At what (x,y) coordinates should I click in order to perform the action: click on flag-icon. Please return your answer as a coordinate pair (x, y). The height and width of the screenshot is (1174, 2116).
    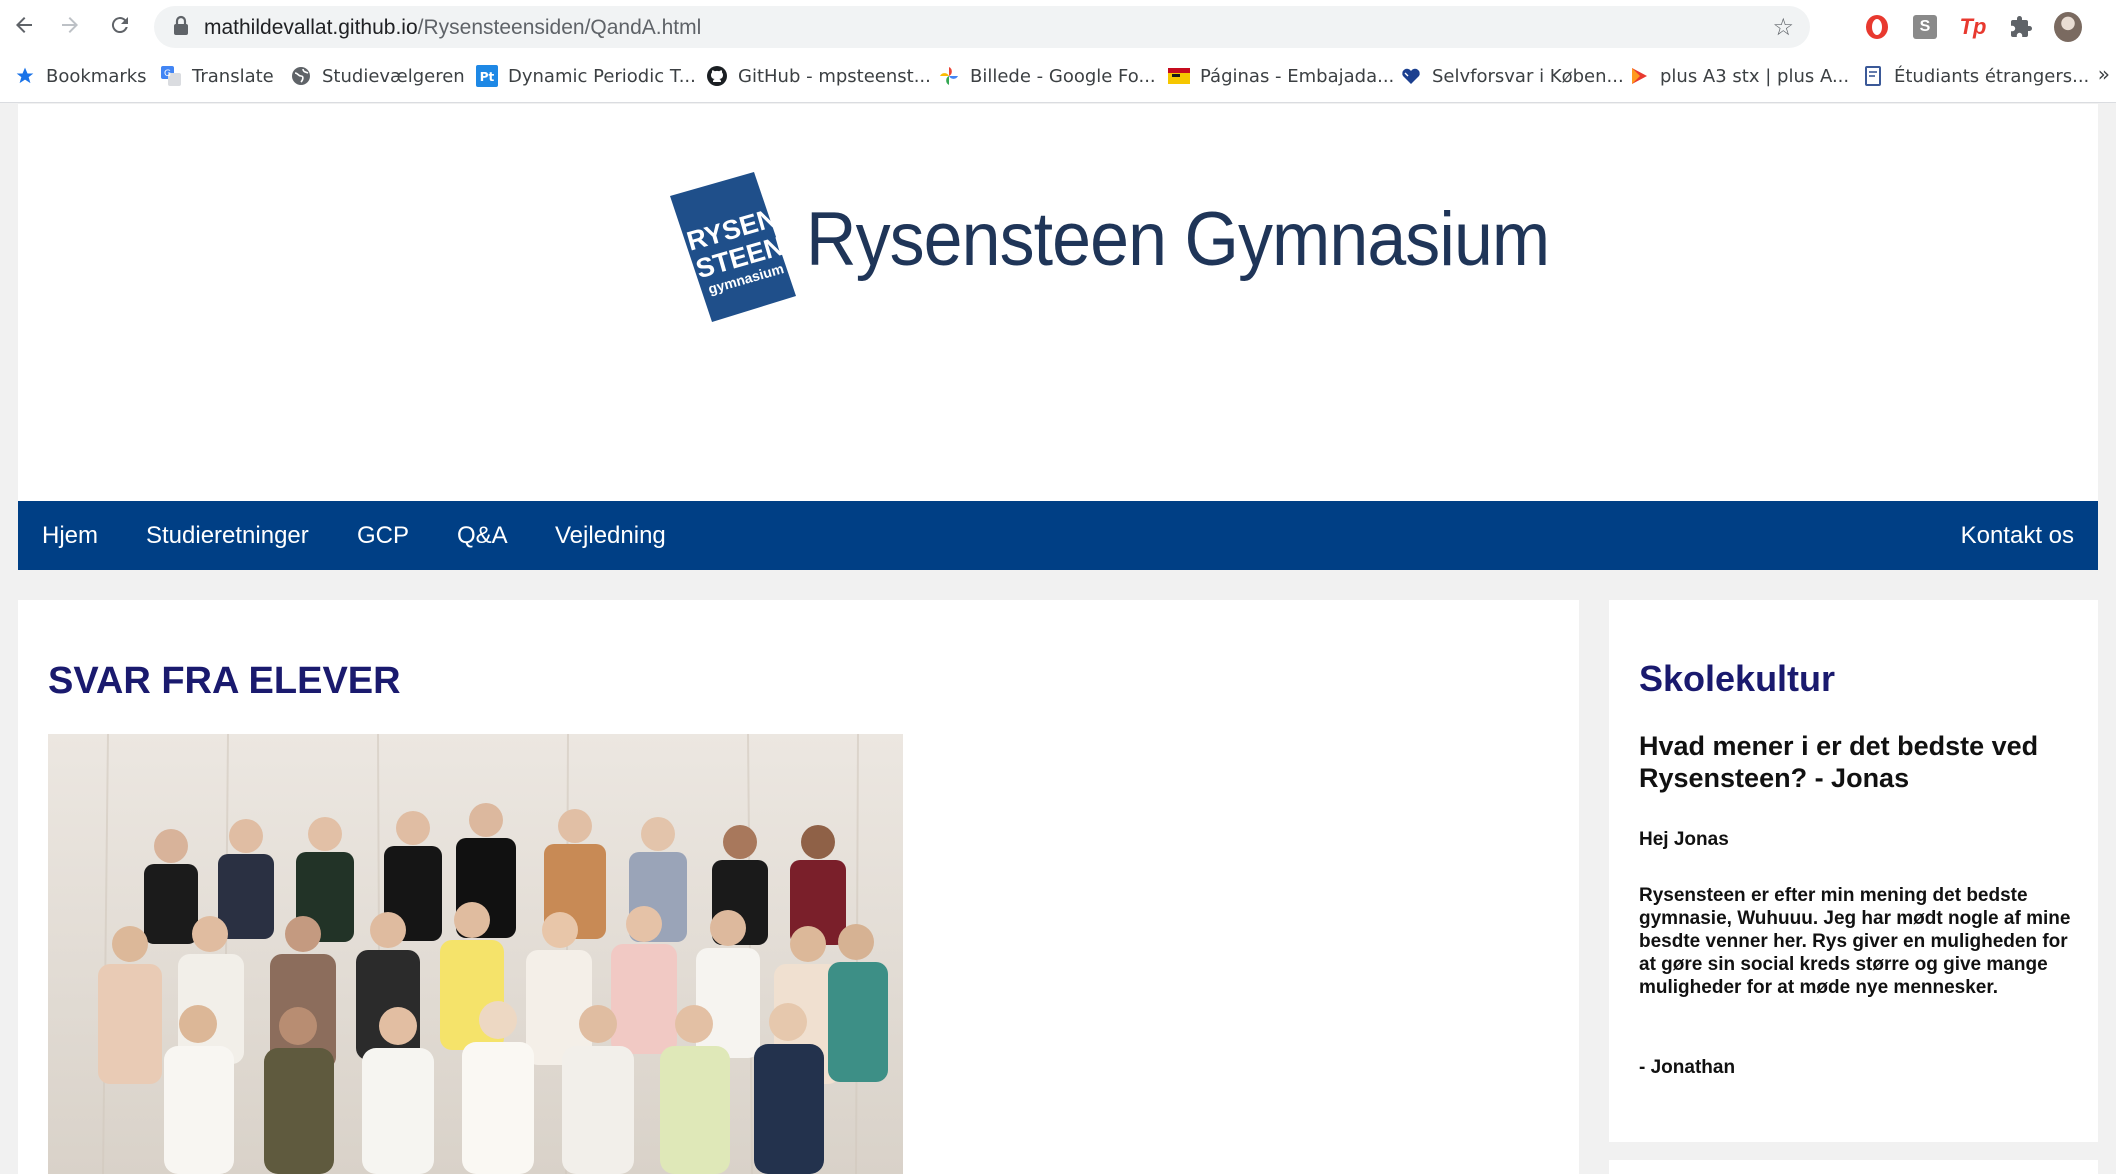
    Looking at the image, I should click on (1179, 76).